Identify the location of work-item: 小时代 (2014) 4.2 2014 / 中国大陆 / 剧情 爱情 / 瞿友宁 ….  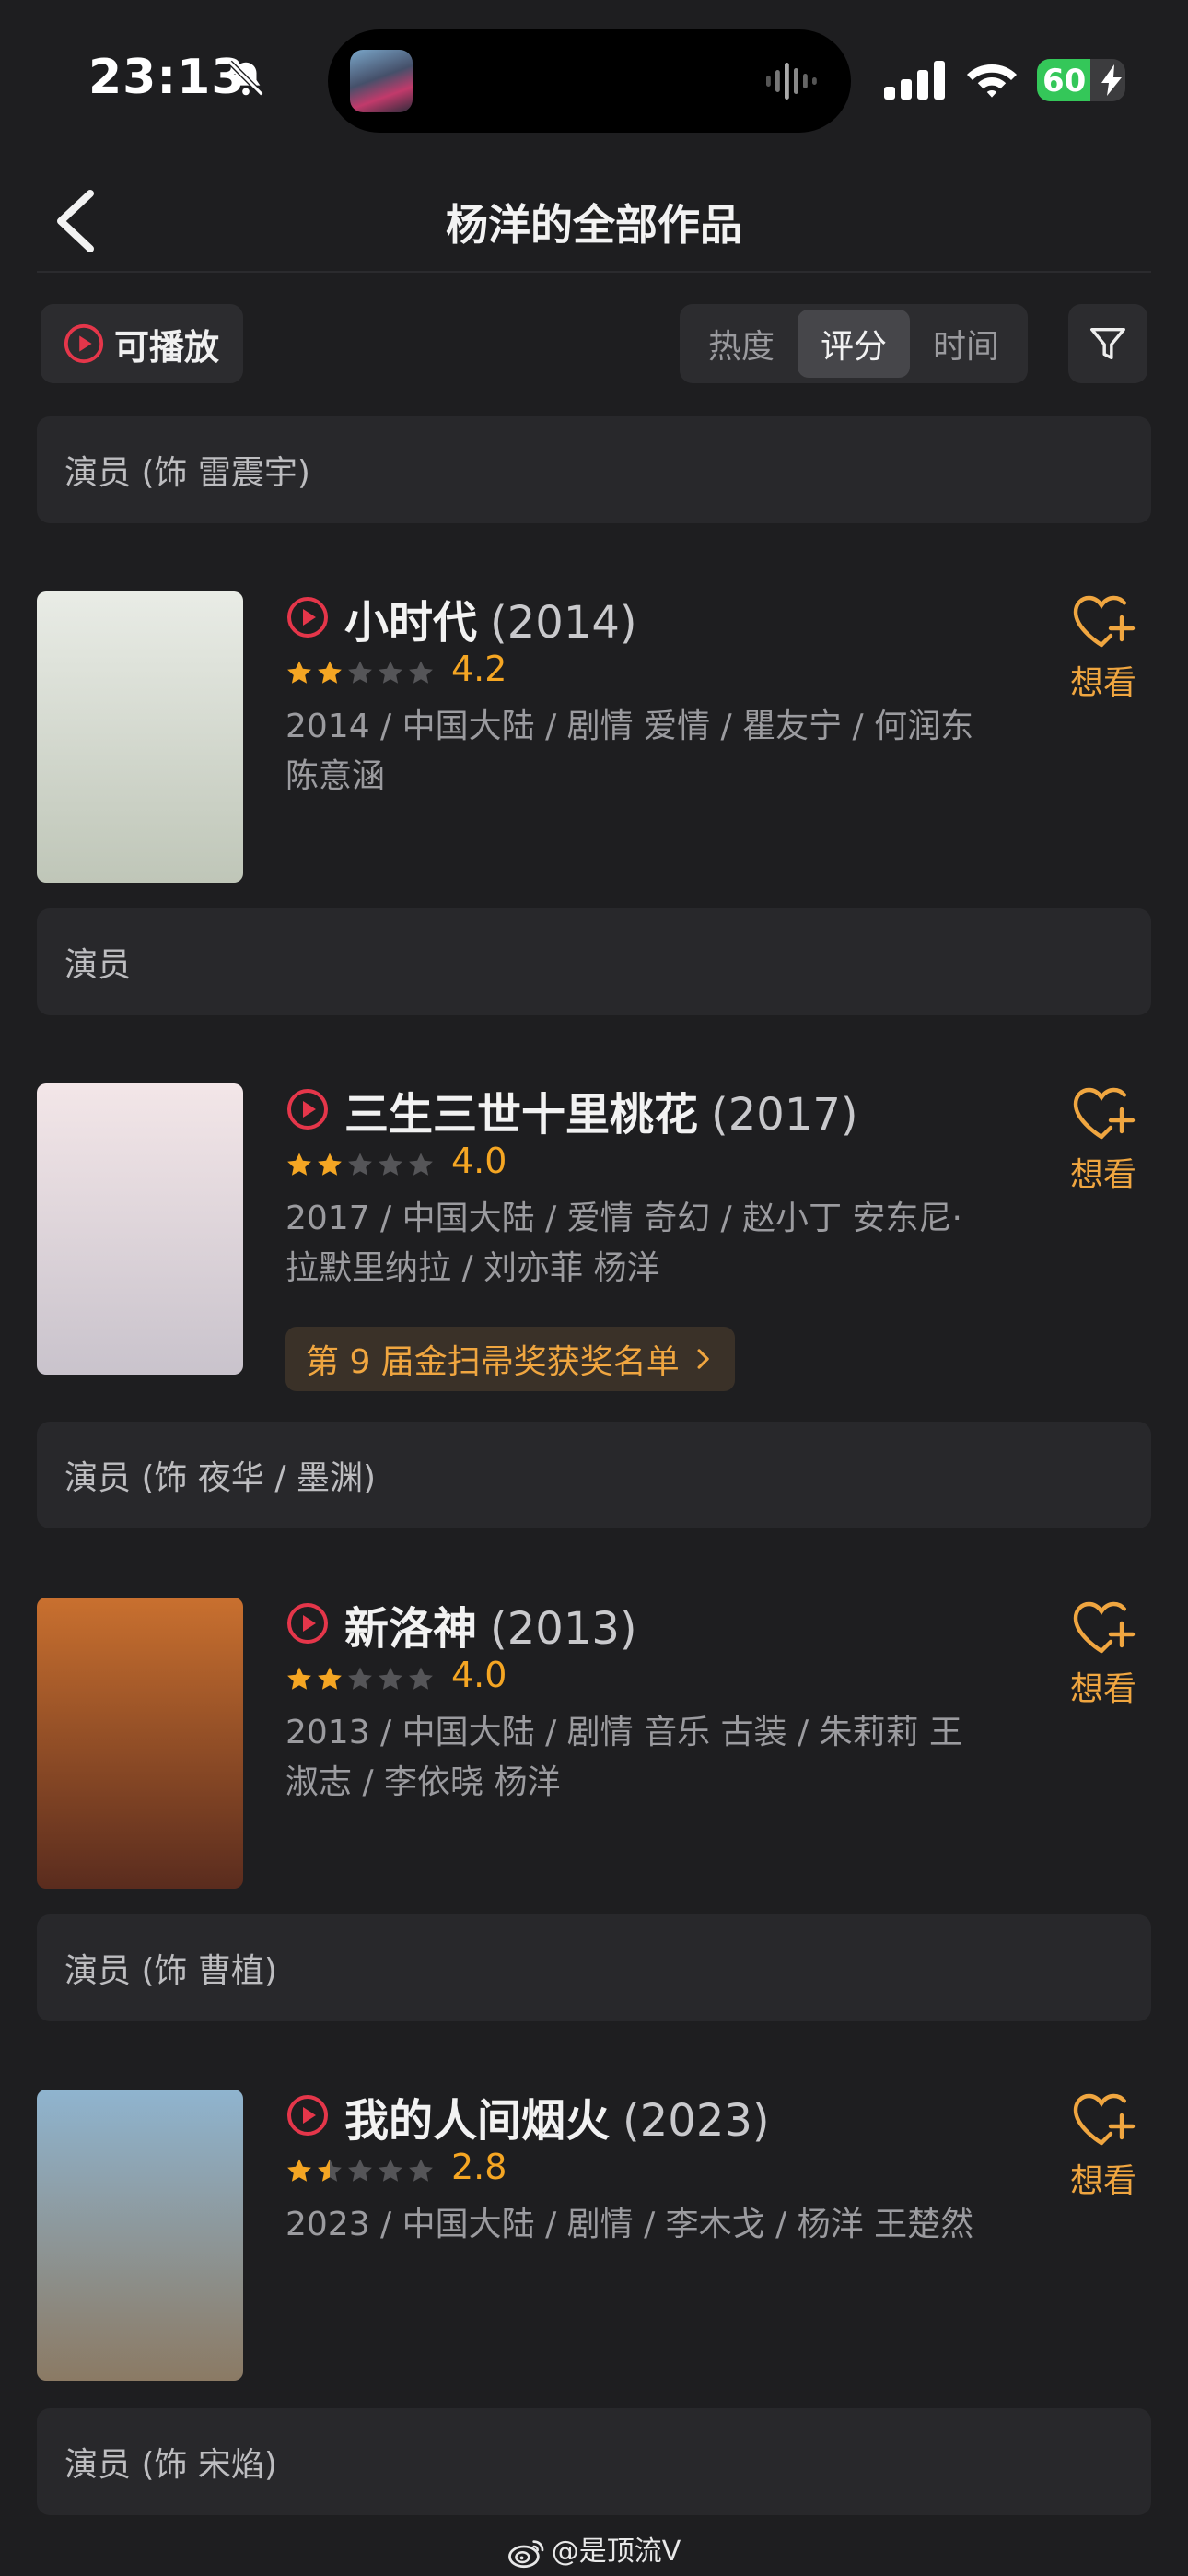
(594, 738).